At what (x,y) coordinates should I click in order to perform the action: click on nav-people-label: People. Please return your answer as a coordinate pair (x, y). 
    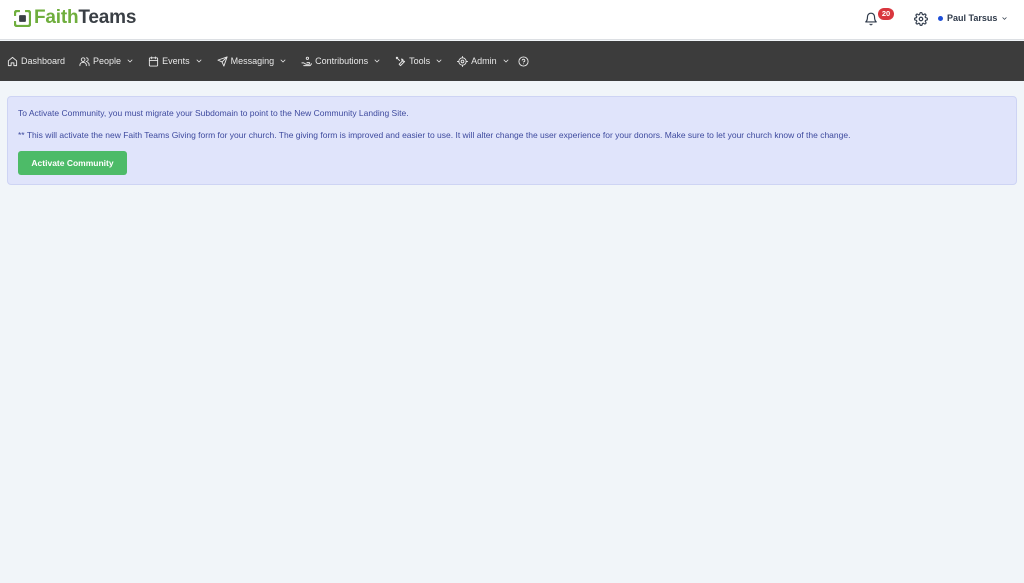
    Looking at the image, I should click on (107, 61).